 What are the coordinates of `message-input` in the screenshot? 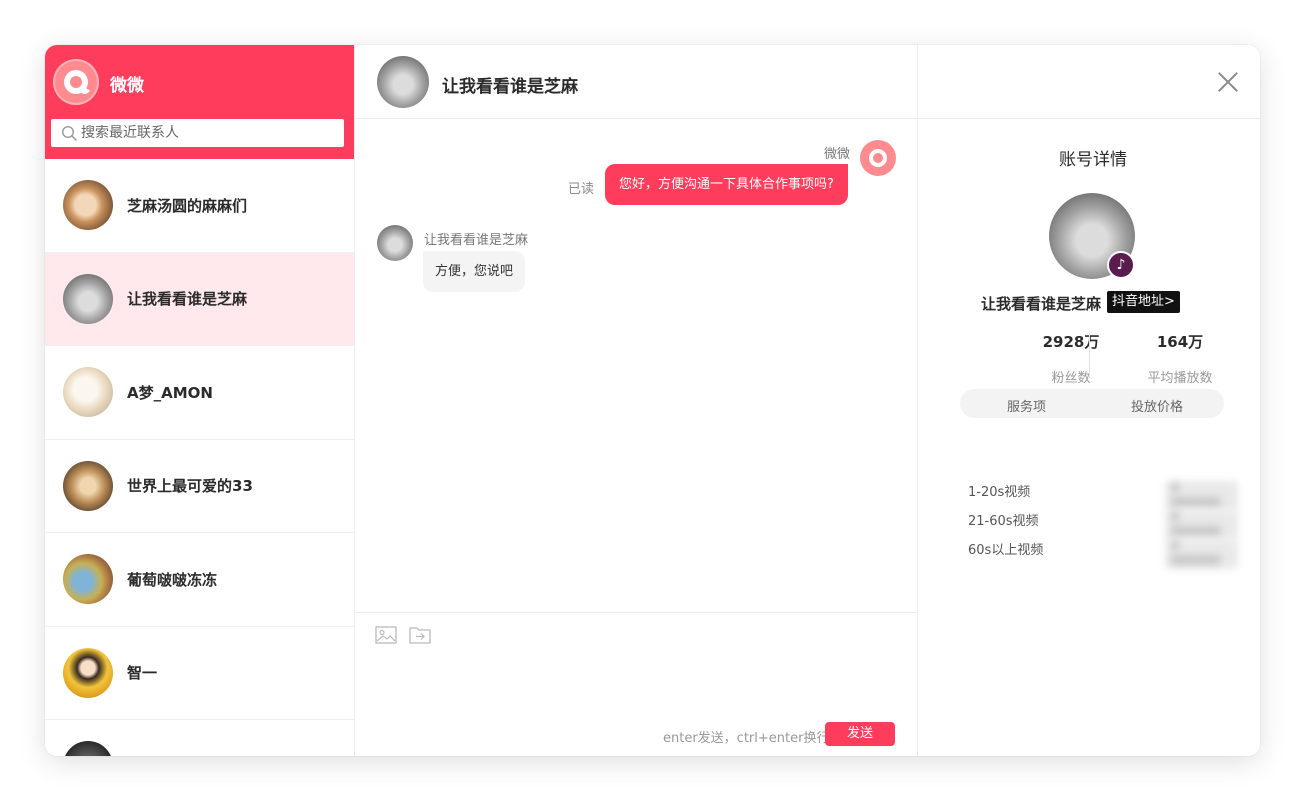 It's located at (636, 683).